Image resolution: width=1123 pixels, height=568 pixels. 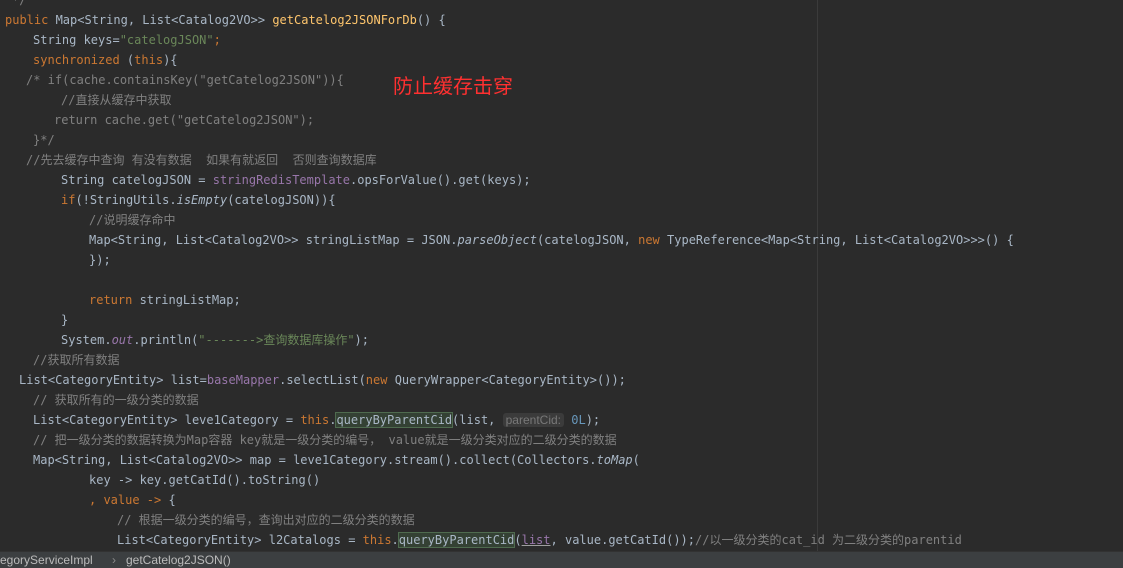 What do you see at coordinates (184, 120) in the screenshot?
I see `code-line: return cache.get("getCatelog2JSON");` at bounding box center [184, 120].